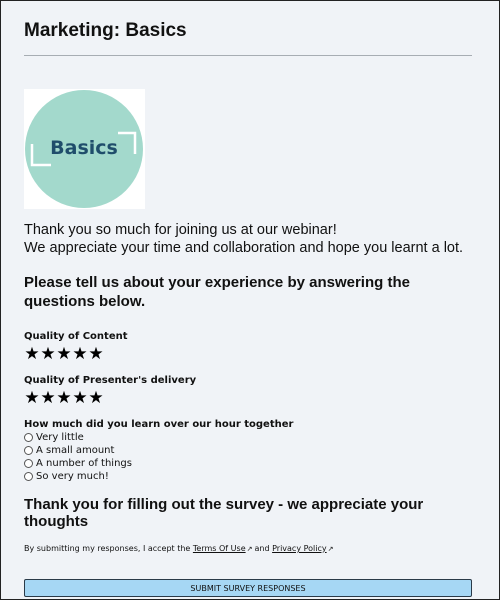  I want to click on content-star-3: ★, so click(64, 354).